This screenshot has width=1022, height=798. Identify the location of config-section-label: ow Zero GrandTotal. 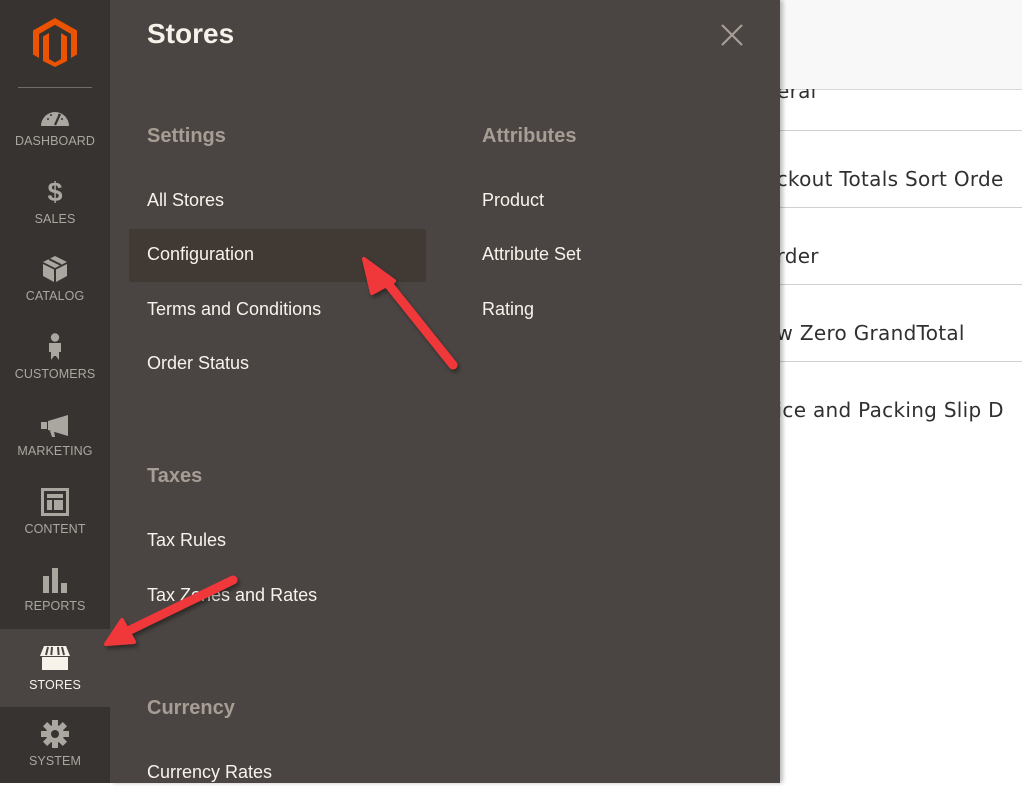
(872, 333).